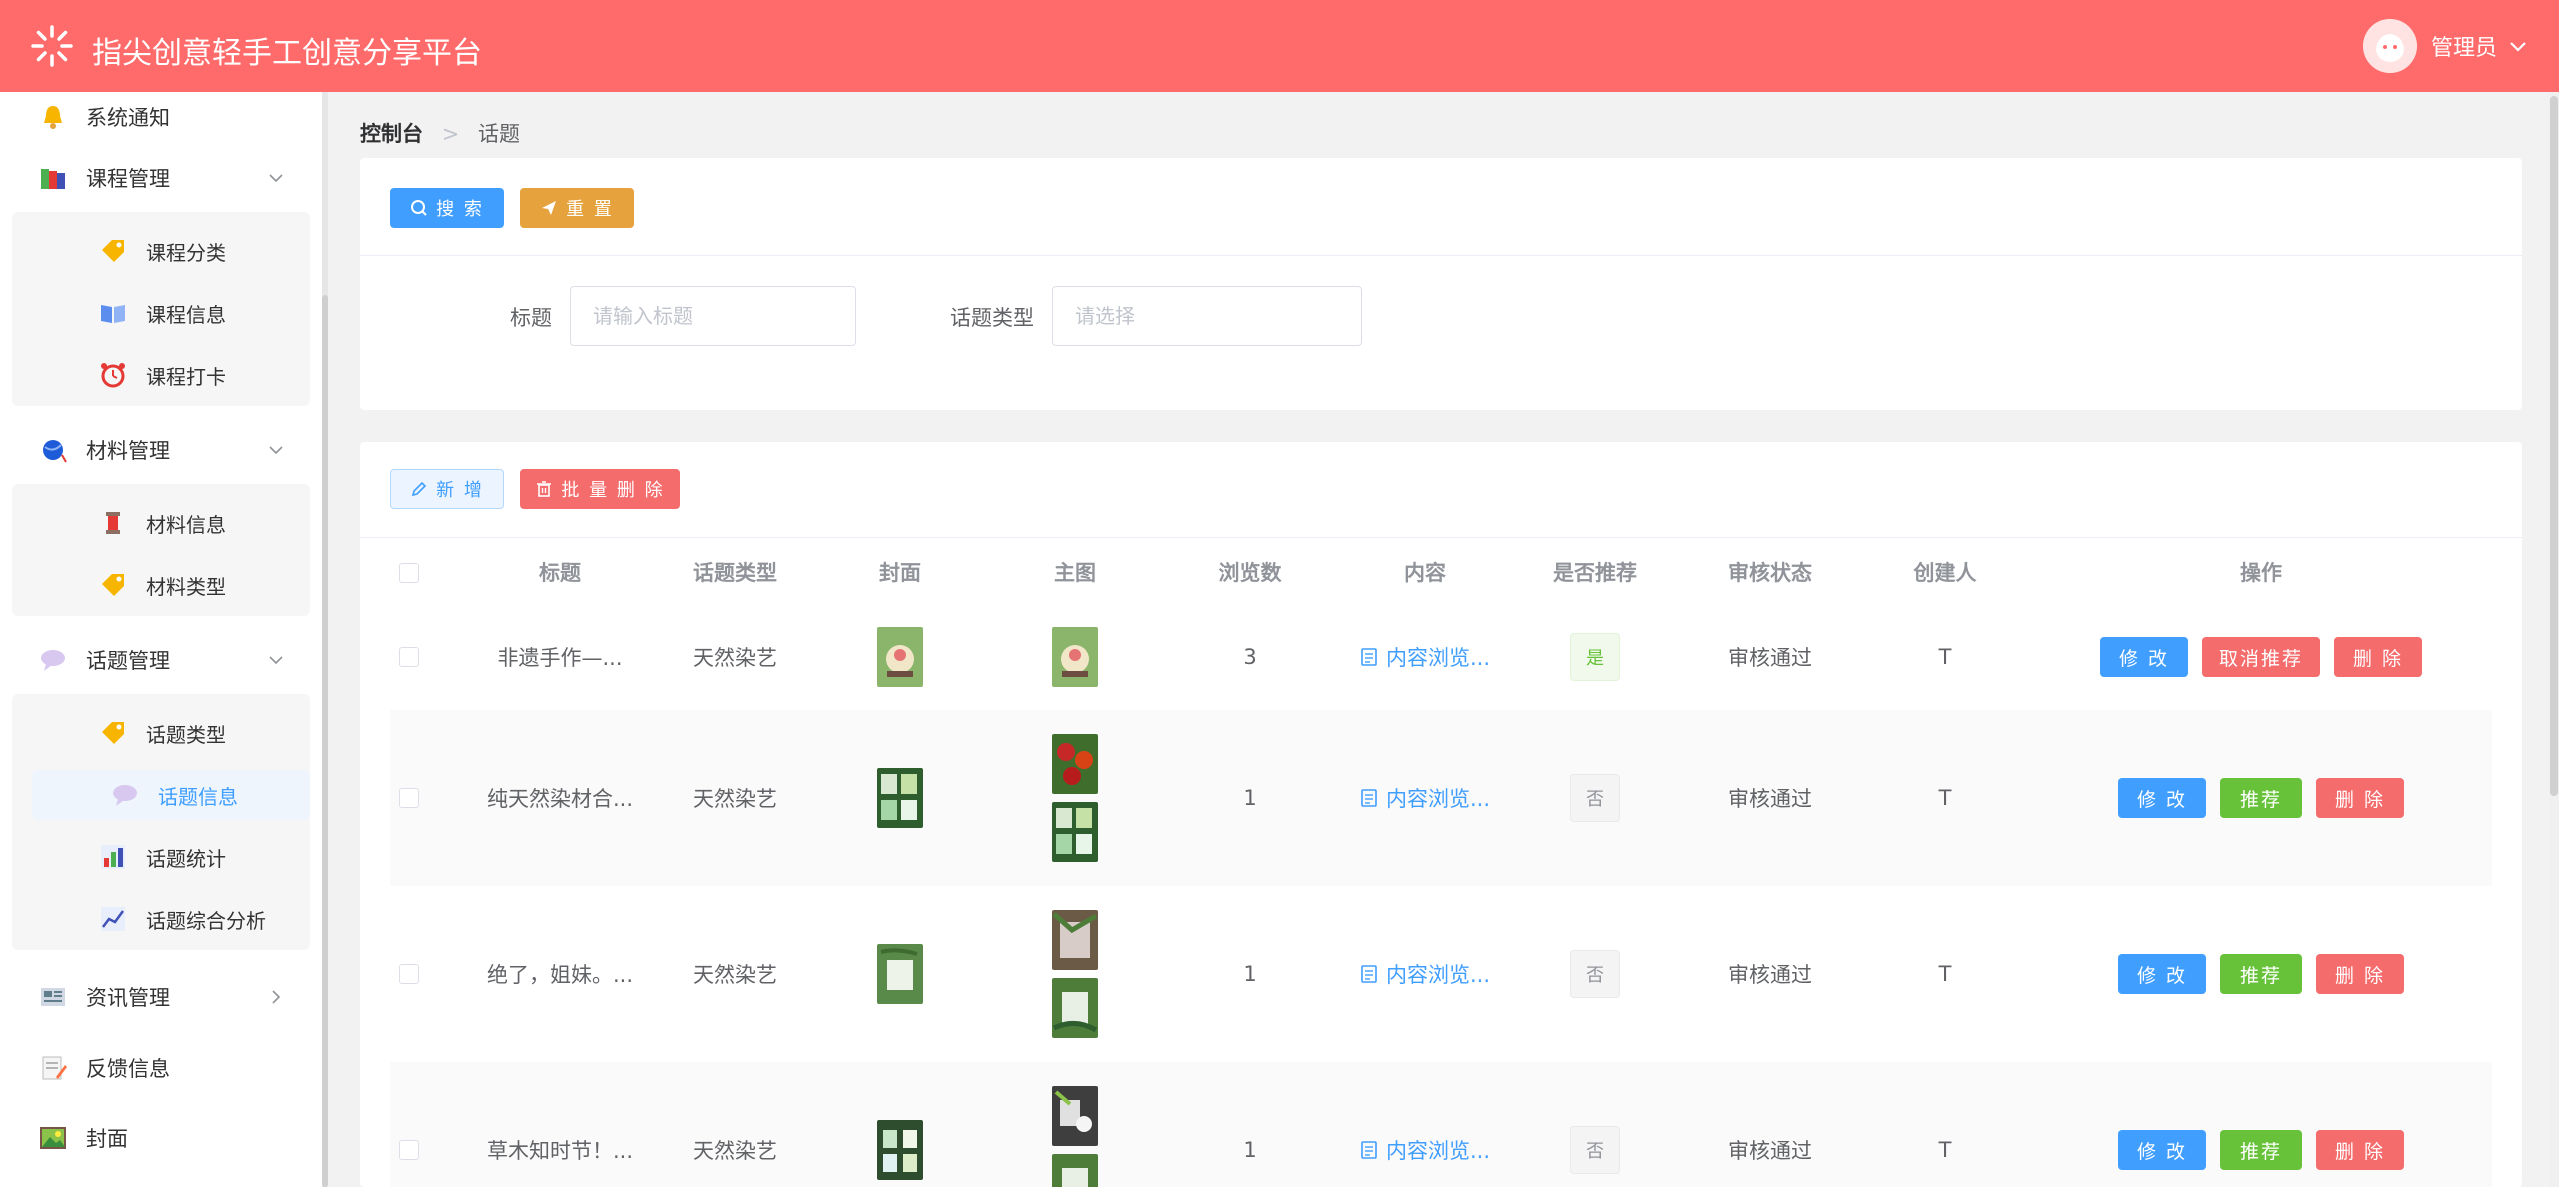 The height and width of the screenshot is (1187, 2559). Describe the element at coordinates (1945, 573) in the screenshot. I see `col-creator: 创建人` at that location.